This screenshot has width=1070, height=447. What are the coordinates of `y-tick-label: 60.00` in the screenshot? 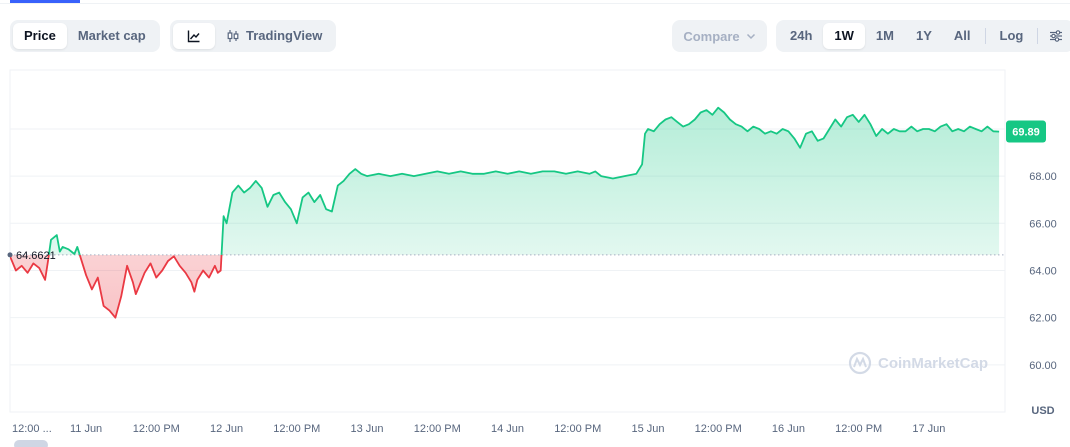 It's located at (1043, 366).